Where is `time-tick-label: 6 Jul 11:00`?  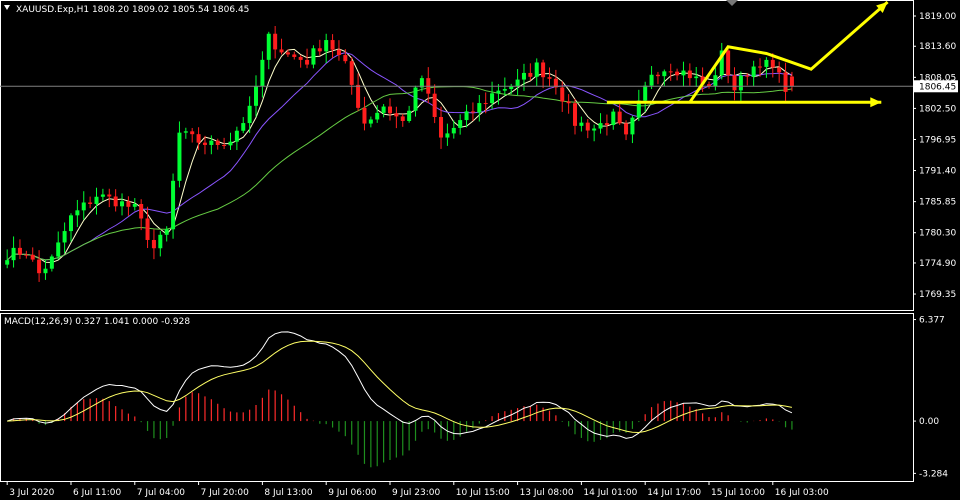 time-tick-label: 6 Jul 11:00 is located at coordinates (97, 493).